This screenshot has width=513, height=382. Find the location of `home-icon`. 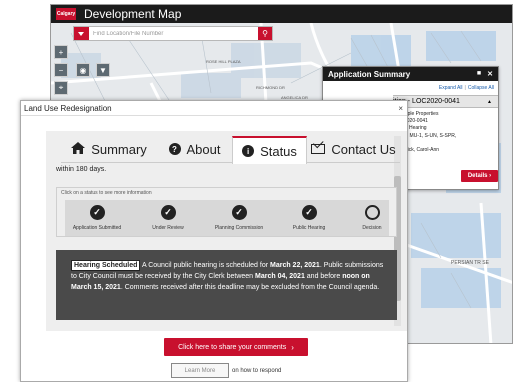

home-icon is located at coordinates (78, 149).